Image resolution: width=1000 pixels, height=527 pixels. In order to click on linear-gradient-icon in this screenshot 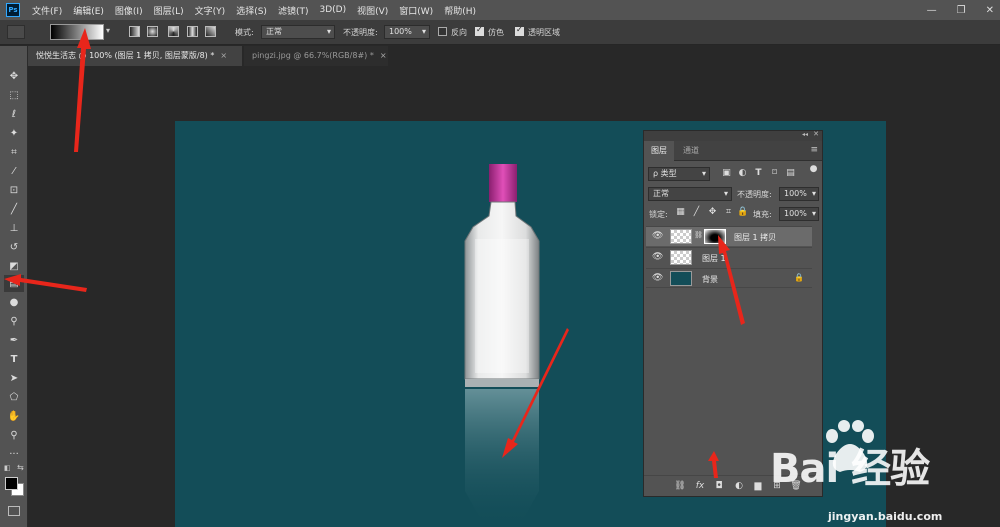, I will do `click(134, 31)`.